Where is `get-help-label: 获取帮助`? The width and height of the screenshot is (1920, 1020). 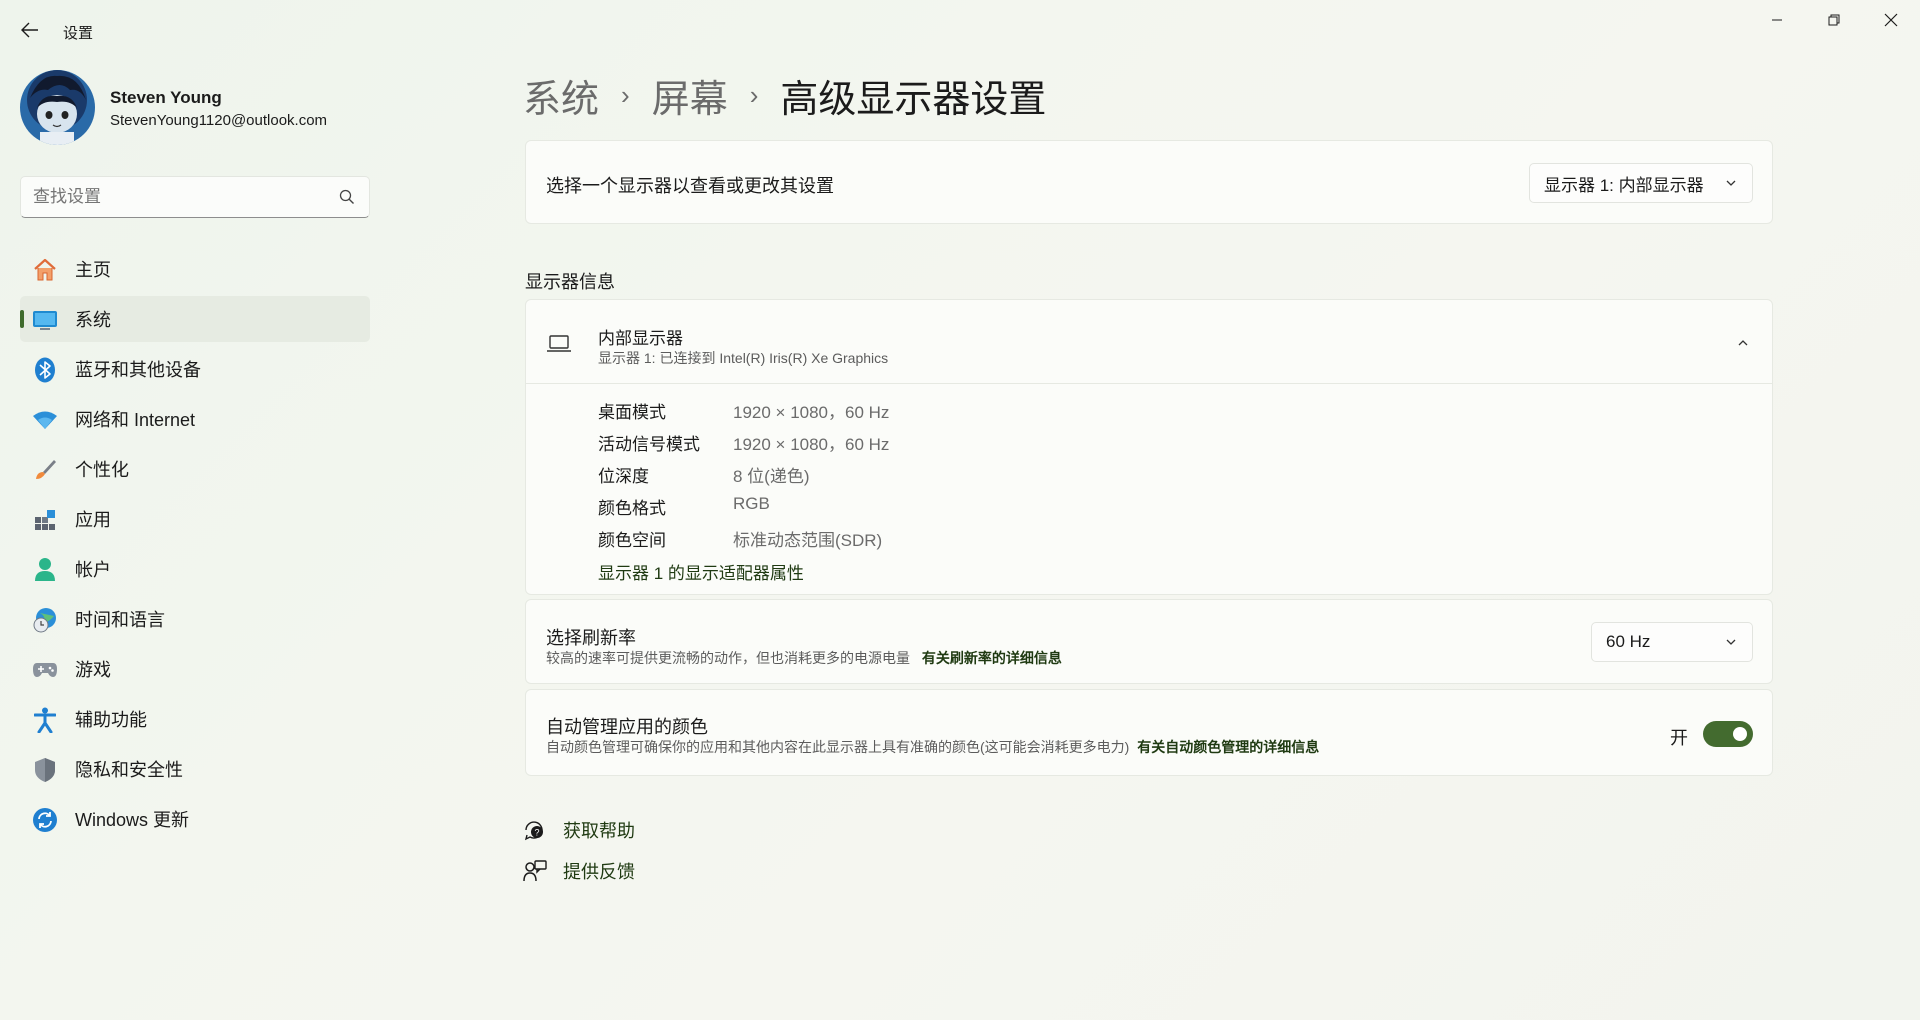
get-help-label: 获取帮助 is located at coordinates (599, 831).